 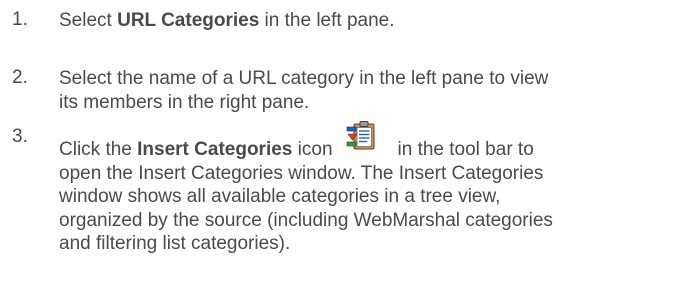 I want to click on step-number: 2., so click(x=20, y=77).